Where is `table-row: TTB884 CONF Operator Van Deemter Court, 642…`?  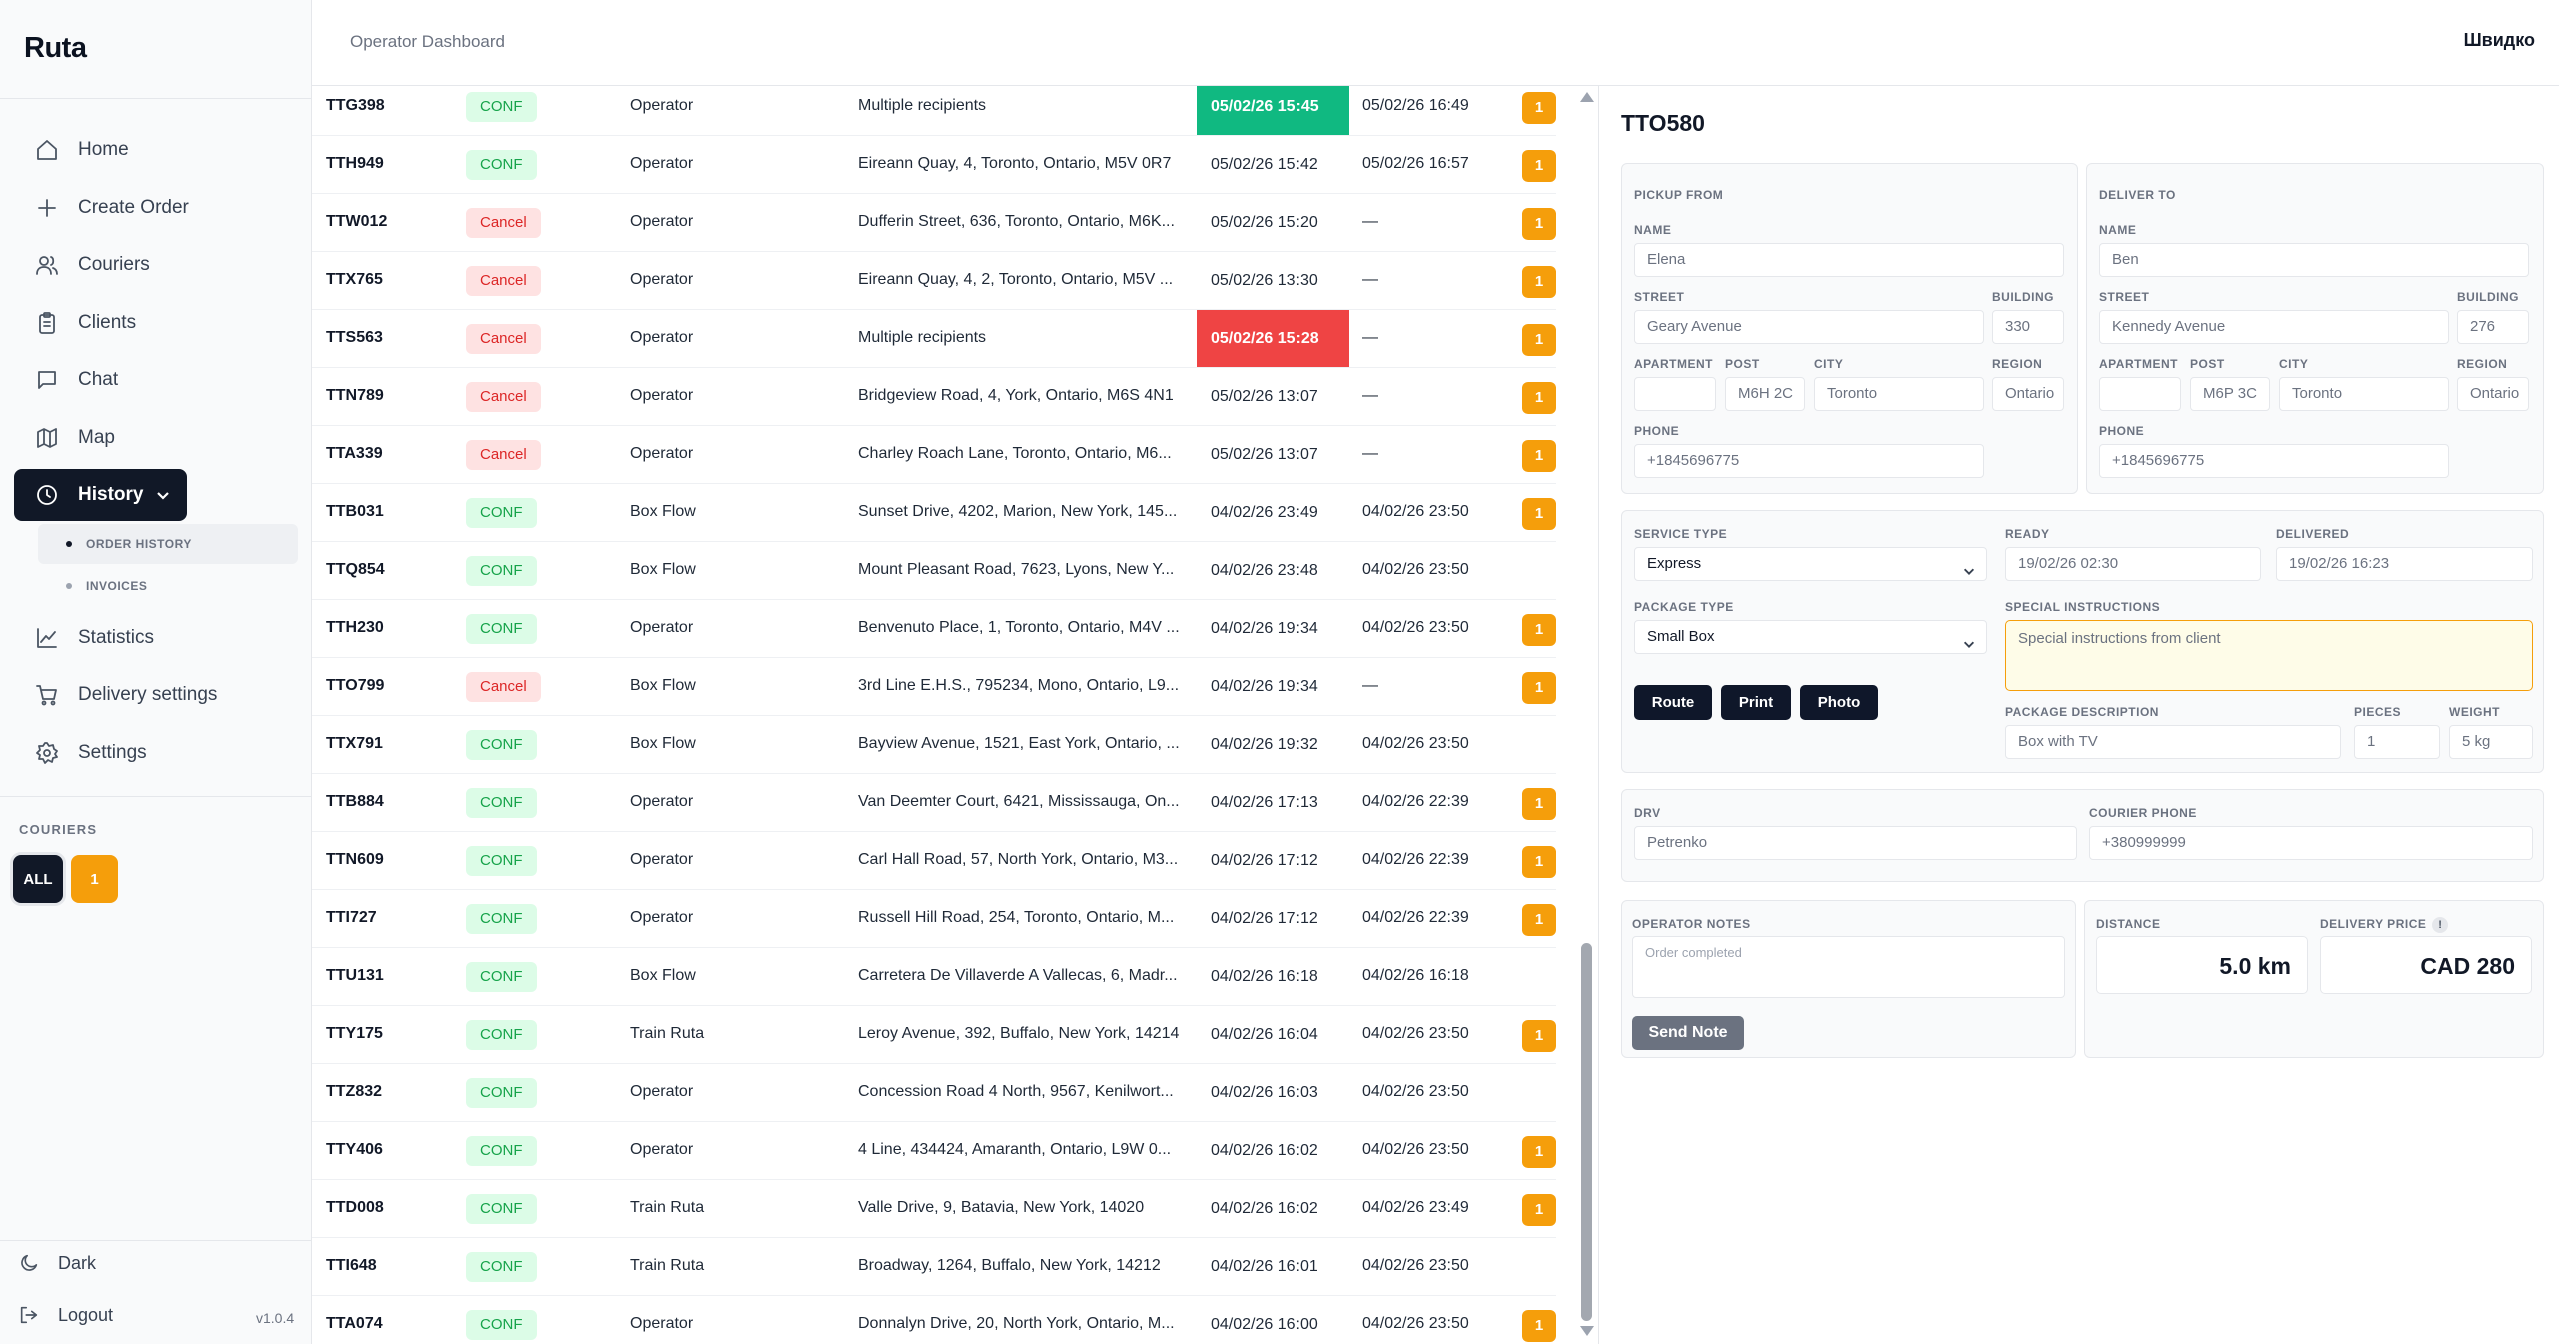
table-row: TTB884 CONF Operator Van Deemter Court, 642… is located at coordinates (934, 803).